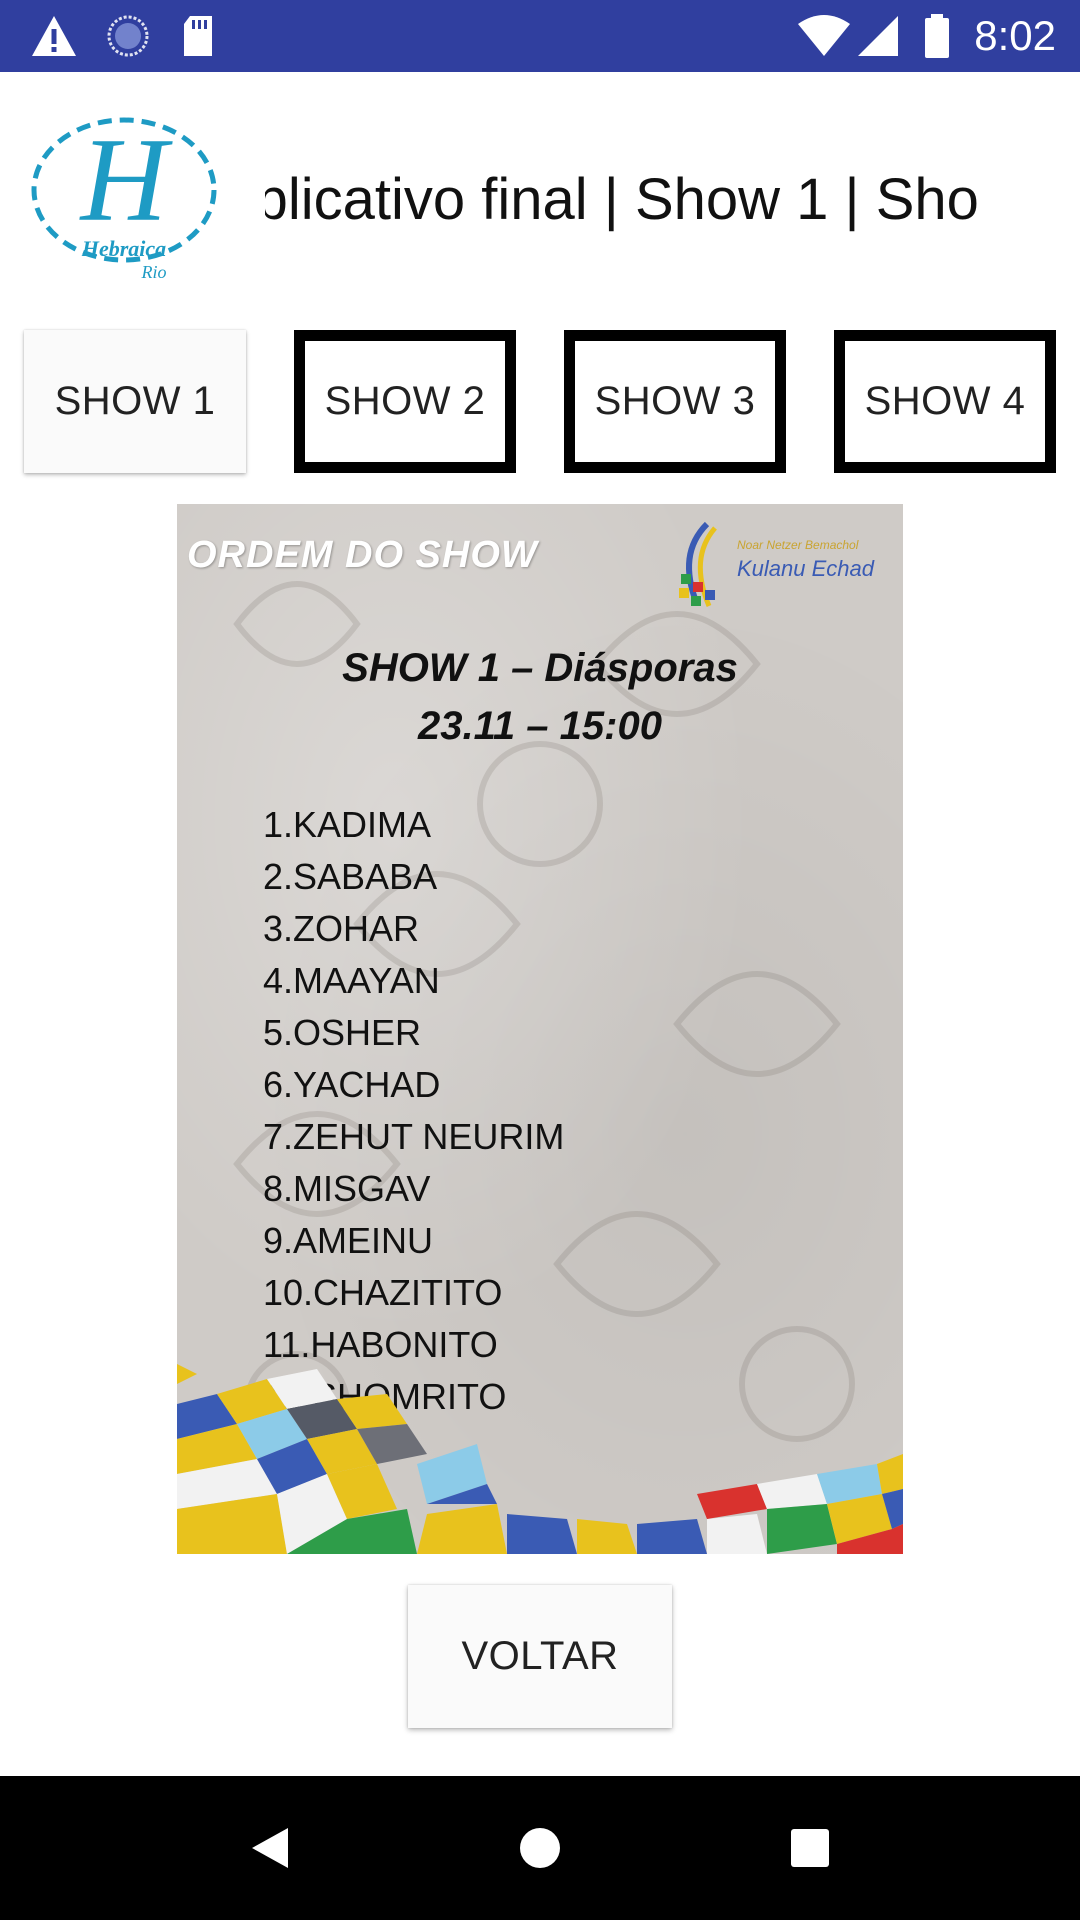 The image size is (1080, 1920). I want to click on show-2-button: SHOW 2, so click(405, 401).